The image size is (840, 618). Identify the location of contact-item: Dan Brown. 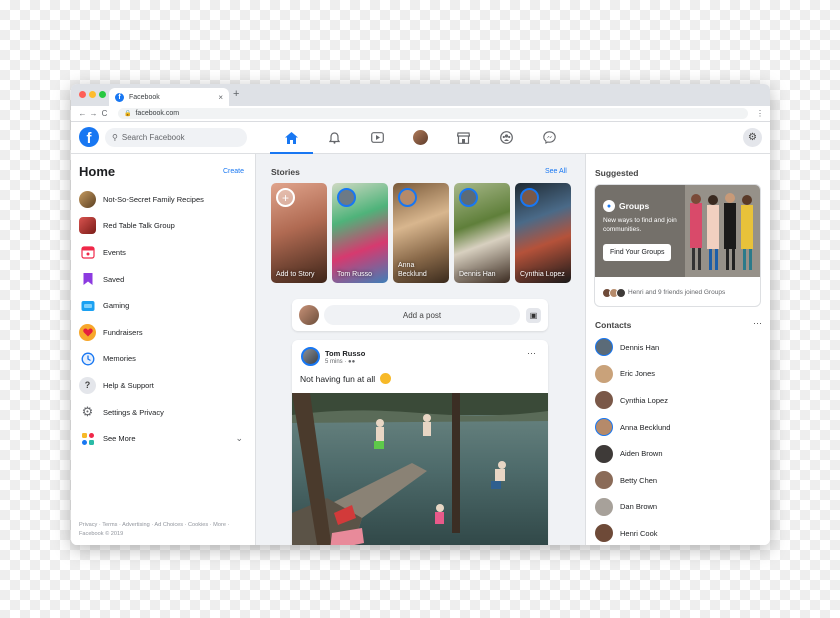
(680, 507).